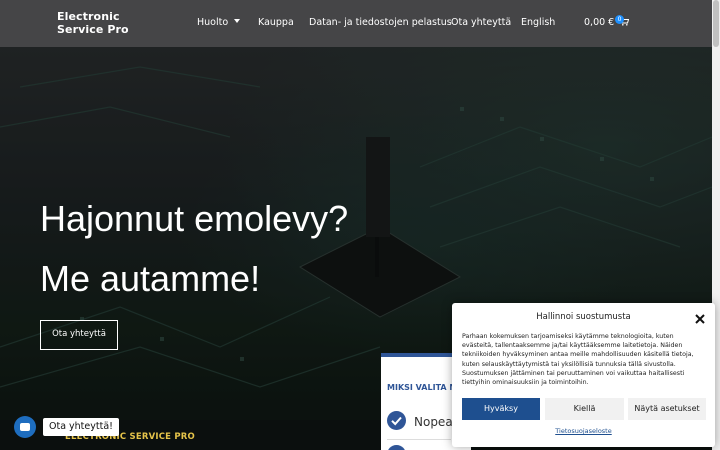  What do you see at coordinates (583, 431) in the screenshot?
I see `privacy-policy-link: Tietosuojaseloste` at bounding box center [583, 431].